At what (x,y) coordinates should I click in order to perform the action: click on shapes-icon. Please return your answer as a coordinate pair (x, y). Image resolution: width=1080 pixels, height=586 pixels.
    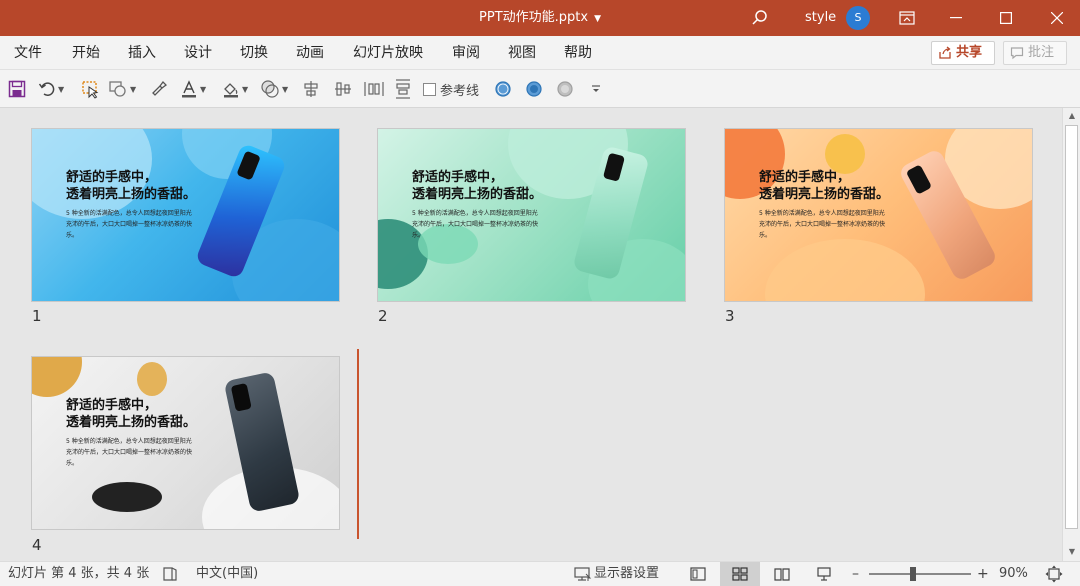
    Looking at the image, I should click on (117, 89).